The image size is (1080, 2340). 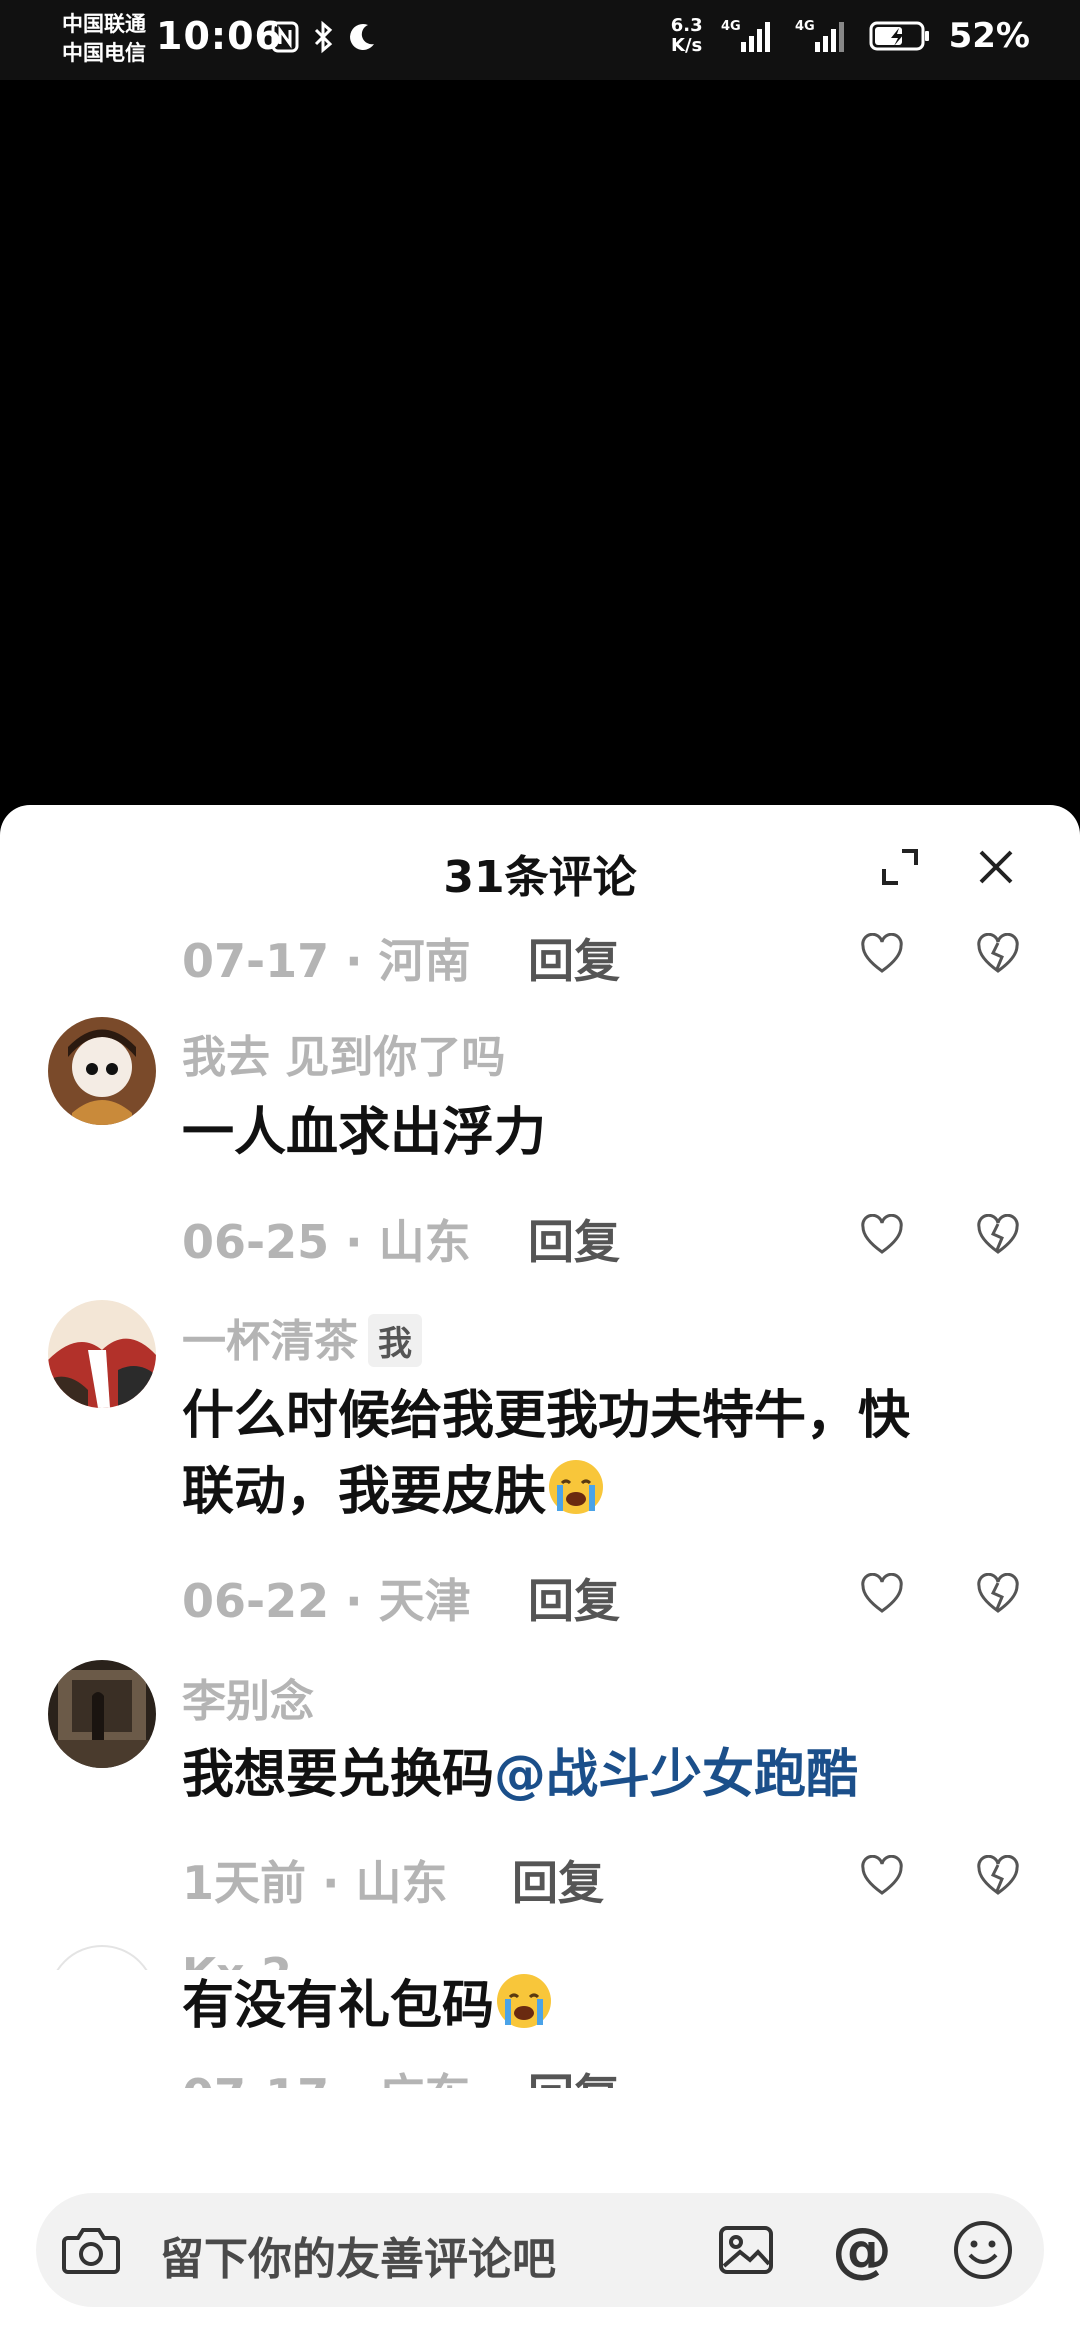 I want to click on battery-icon, so click(x=899, y=36).